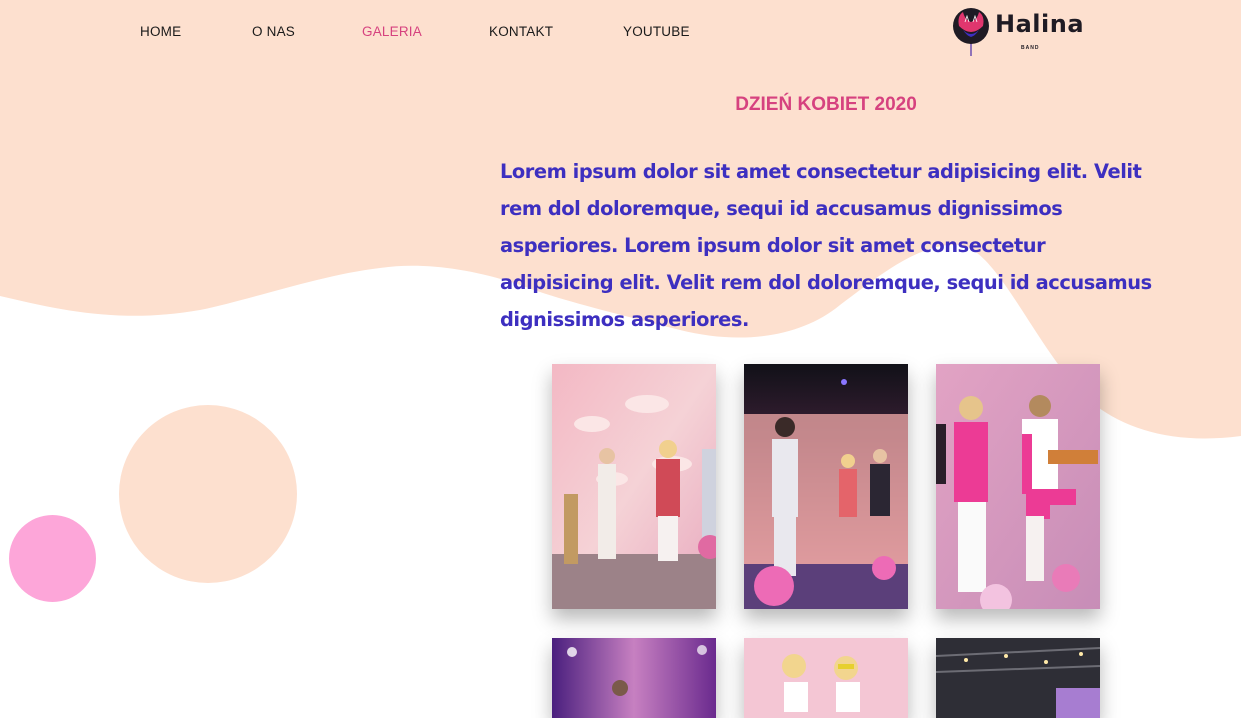 The image size is (1241, 718). Describe the element at coordinates (656, 32) in the screenshot. I see `nav-link-youtube: YOUTUBE` at that location.